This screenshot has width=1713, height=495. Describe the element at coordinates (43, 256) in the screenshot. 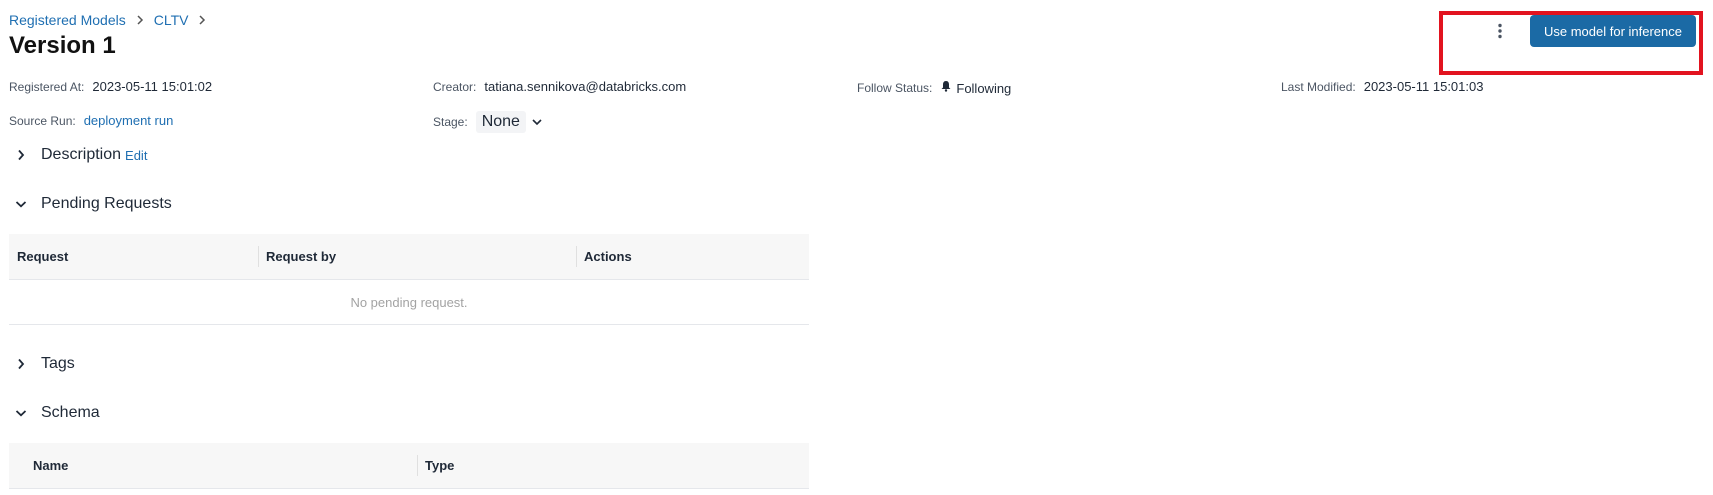

I see `column-header-request: Request` at that location.